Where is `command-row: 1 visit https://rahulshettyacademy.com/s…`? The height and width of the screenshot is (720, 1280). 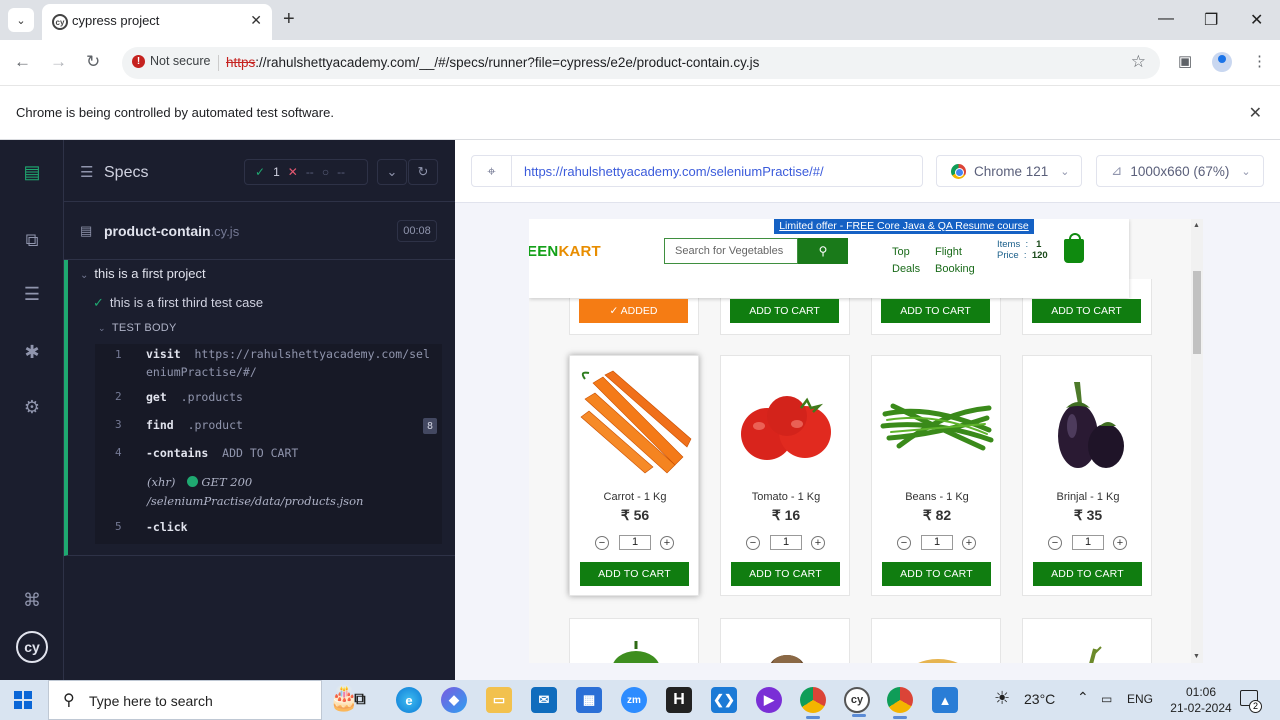
command-row: 1 visit https://rahulshettyacademy.com/s… is located at coordinates (268, 363).